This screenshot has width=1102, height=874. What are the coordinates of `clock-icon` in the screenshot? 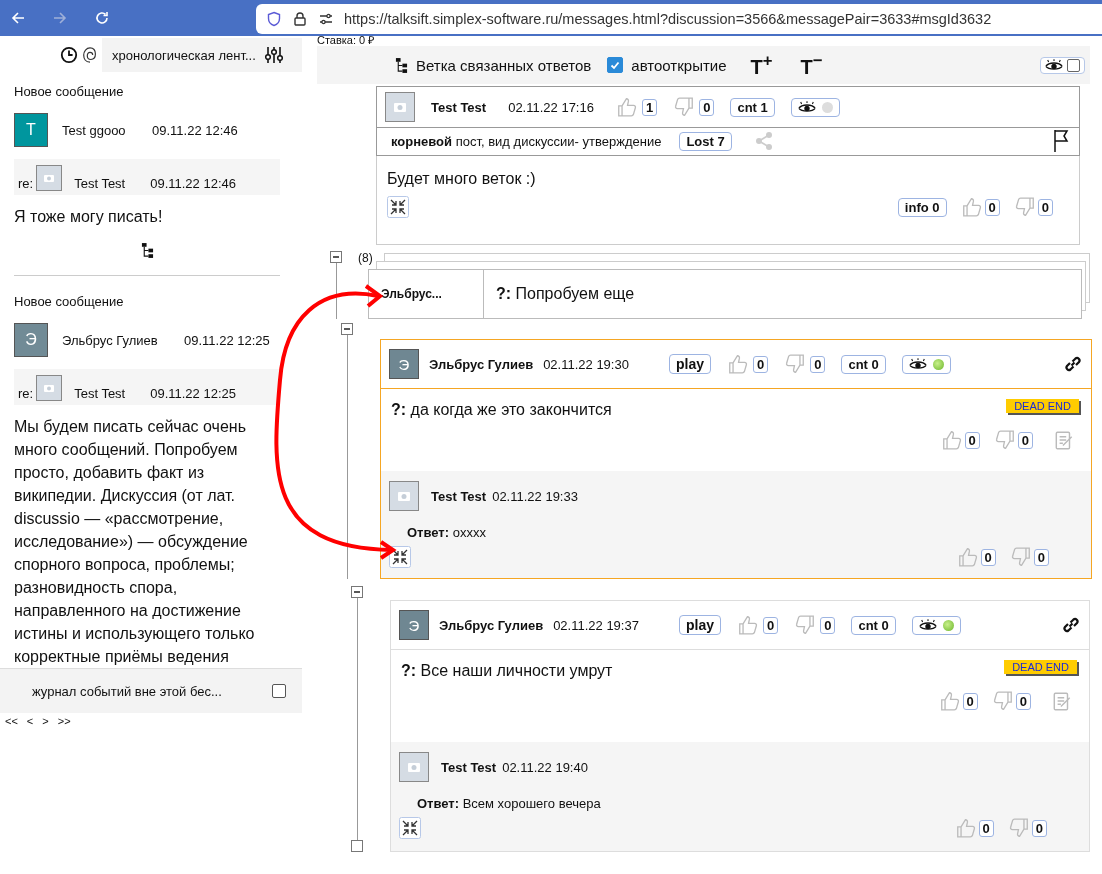 It's located at (69, 55).